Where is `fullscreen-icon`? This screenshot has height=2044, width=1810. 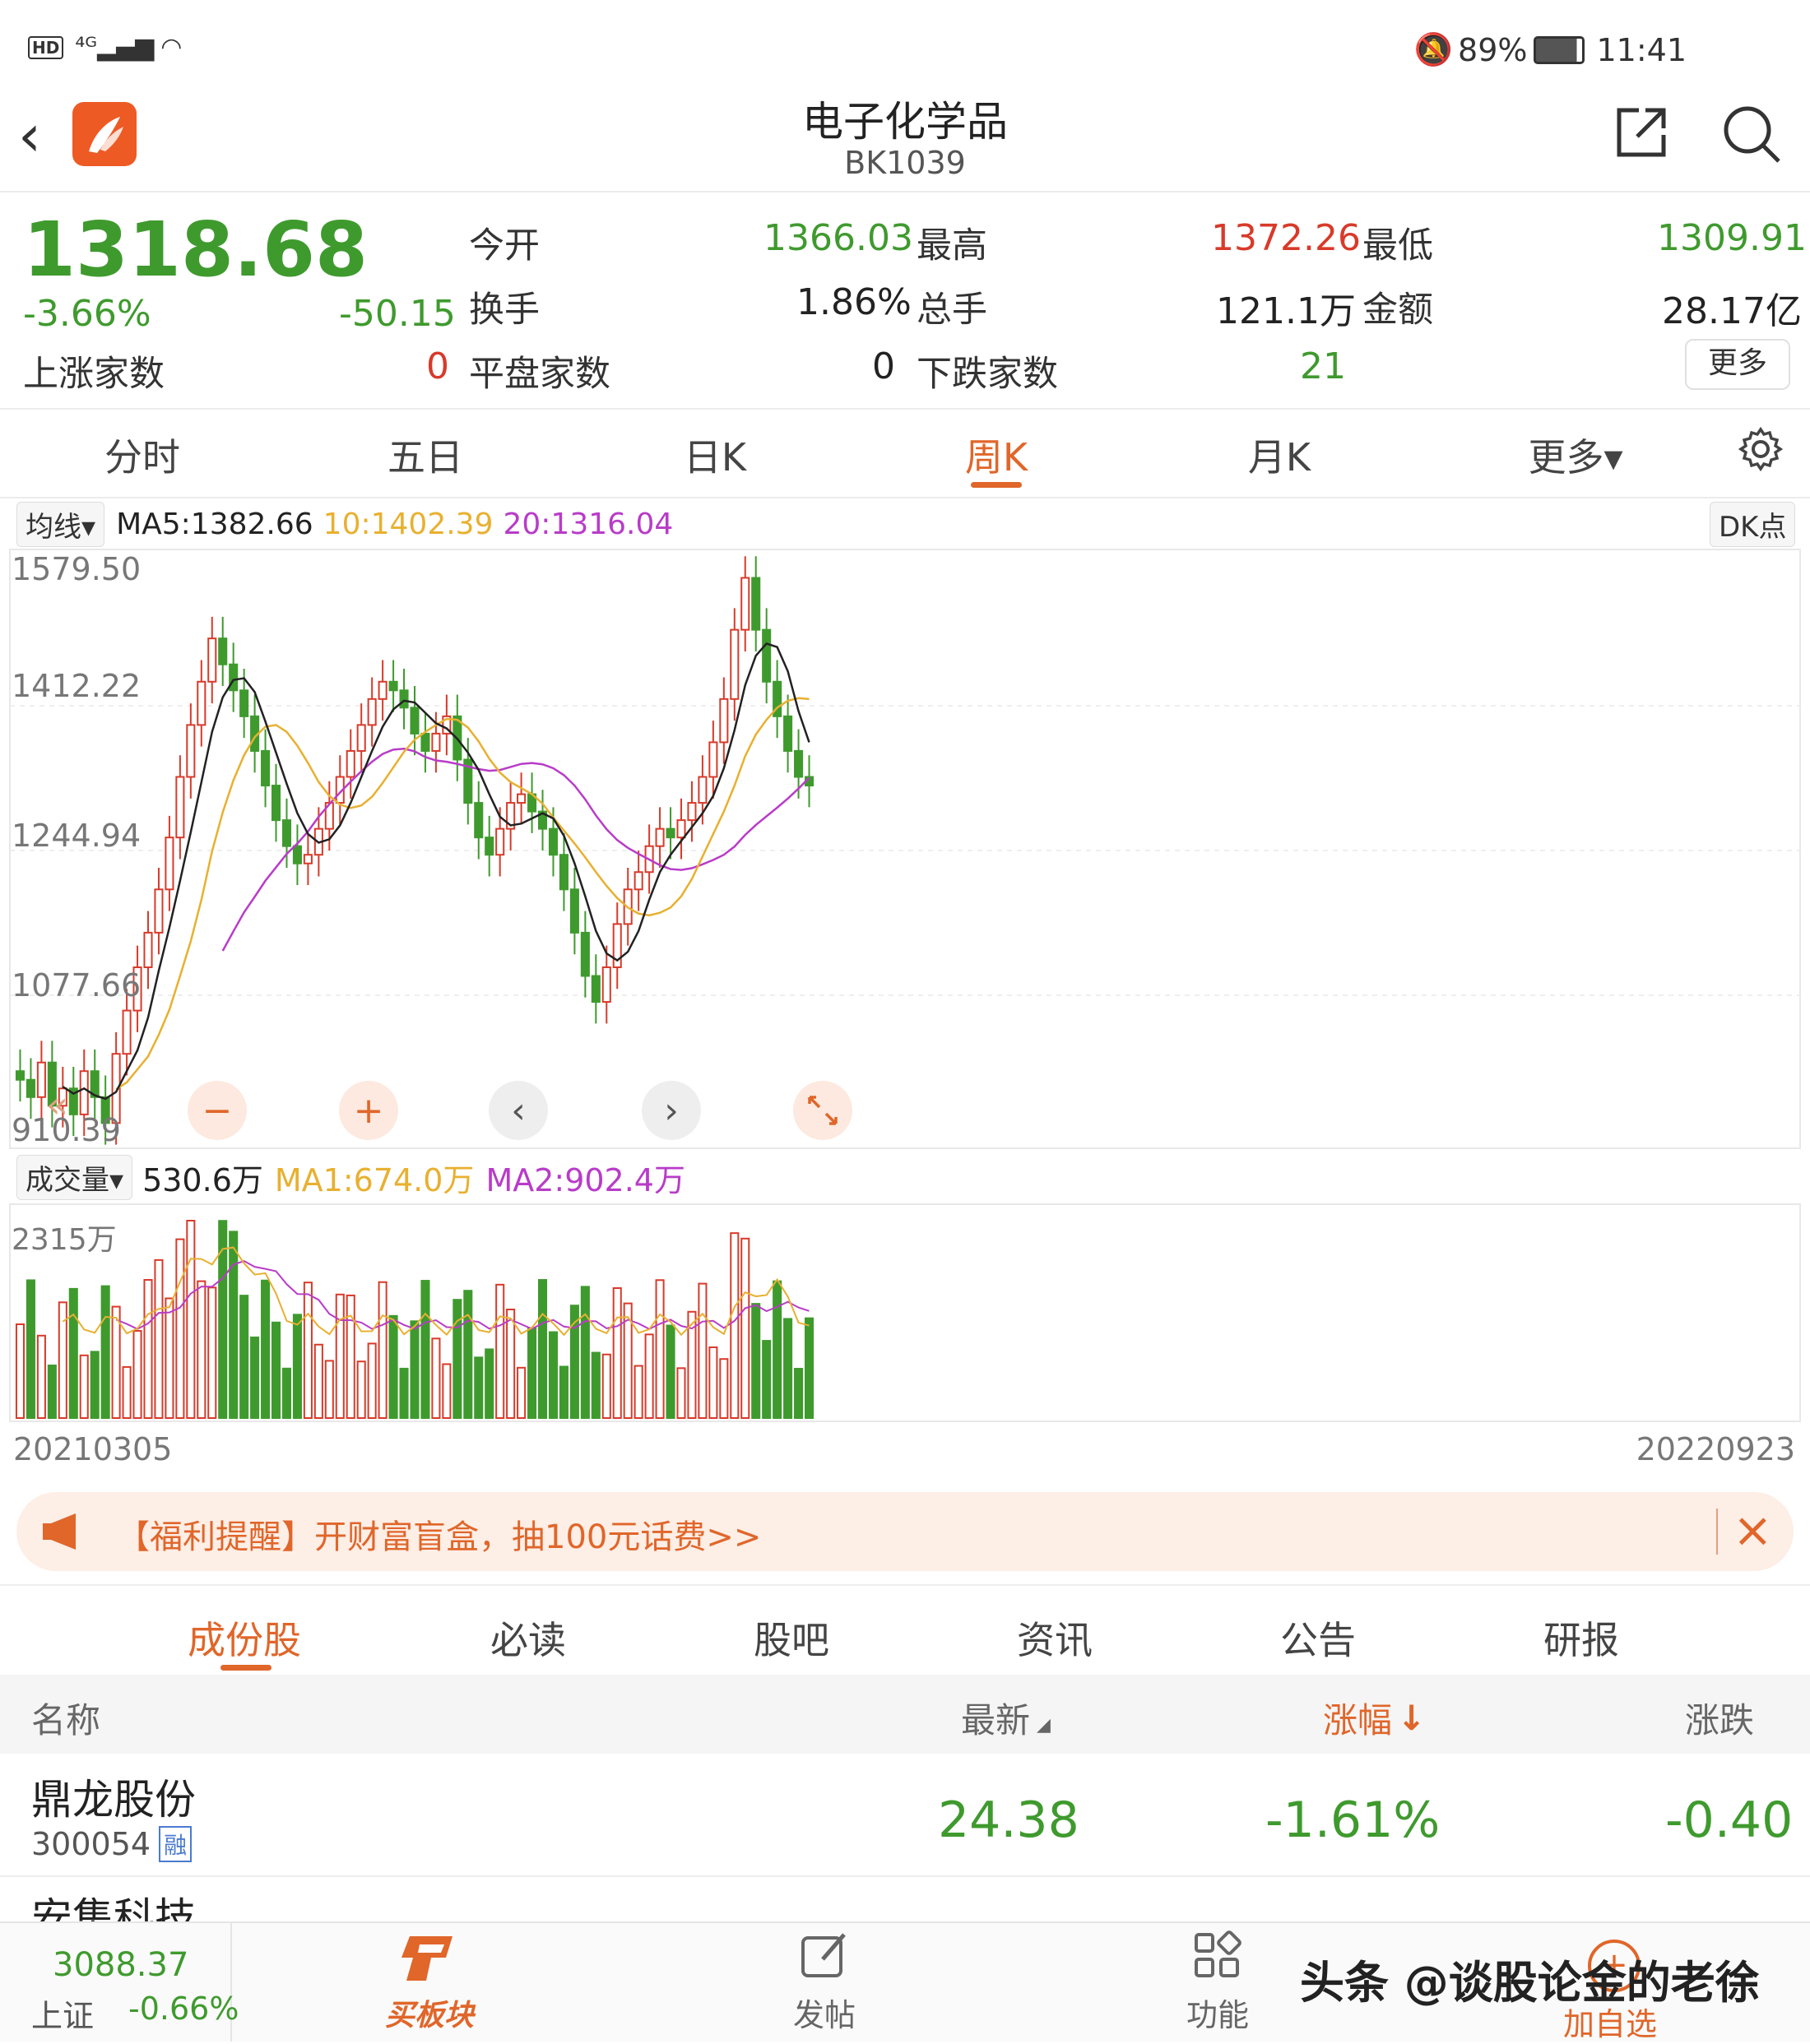 fullscreen-icon is located at coordinates (822, 1110).